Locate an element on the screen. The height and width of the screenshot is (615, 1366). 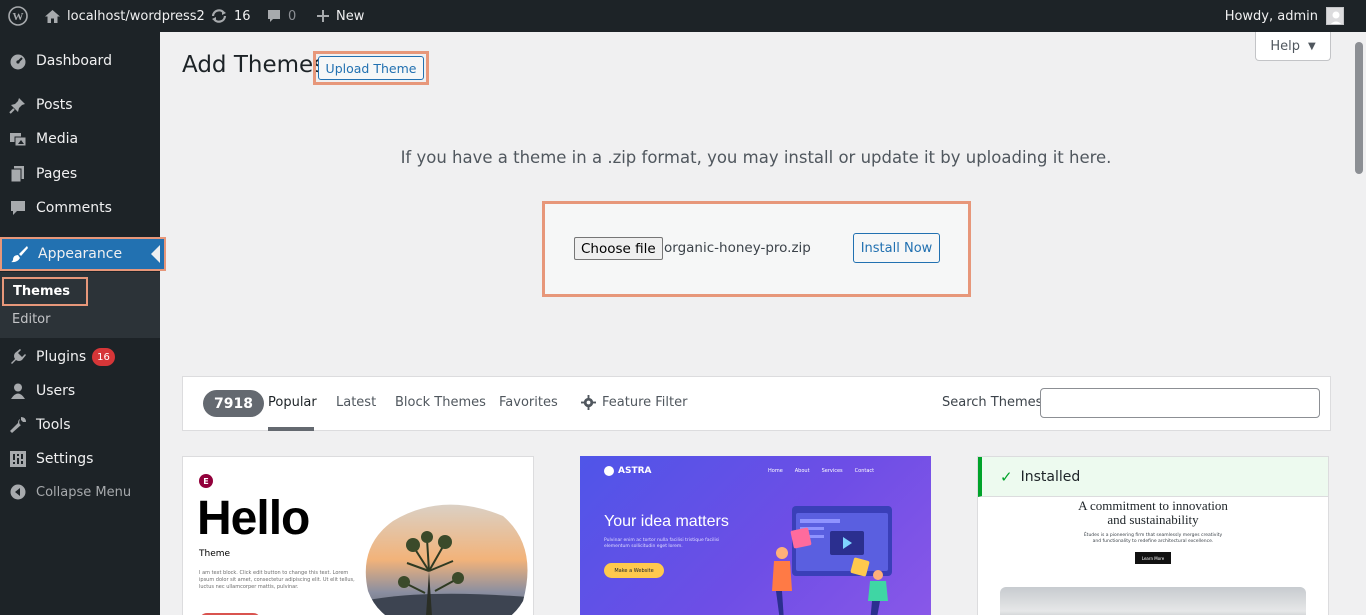
admin-bar-updates: 16 is located at coordinates (230, 16).